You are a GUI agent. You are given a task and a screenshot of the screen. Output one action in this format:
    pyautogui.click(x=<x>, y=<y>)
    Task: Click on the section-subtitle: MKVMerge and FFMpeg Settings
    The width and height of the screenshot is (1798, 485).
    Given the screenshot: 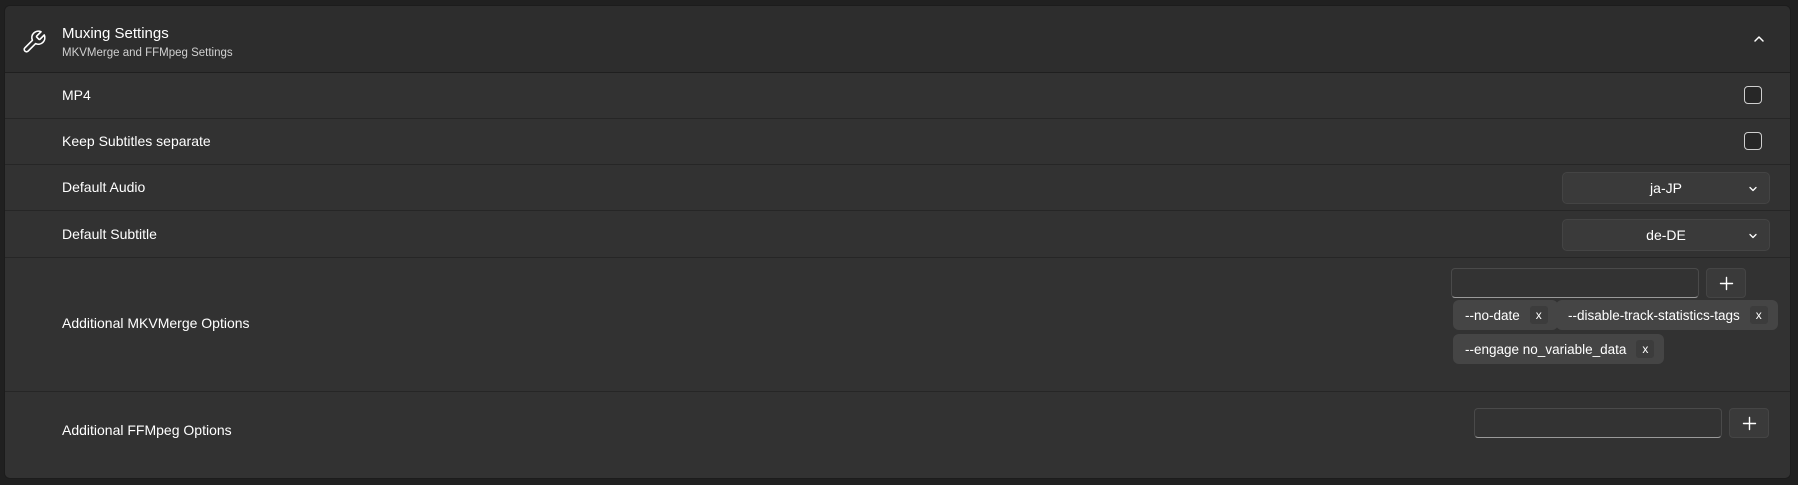 What is the action you would take?
    pyautogui.click(x=147, y=53)
    